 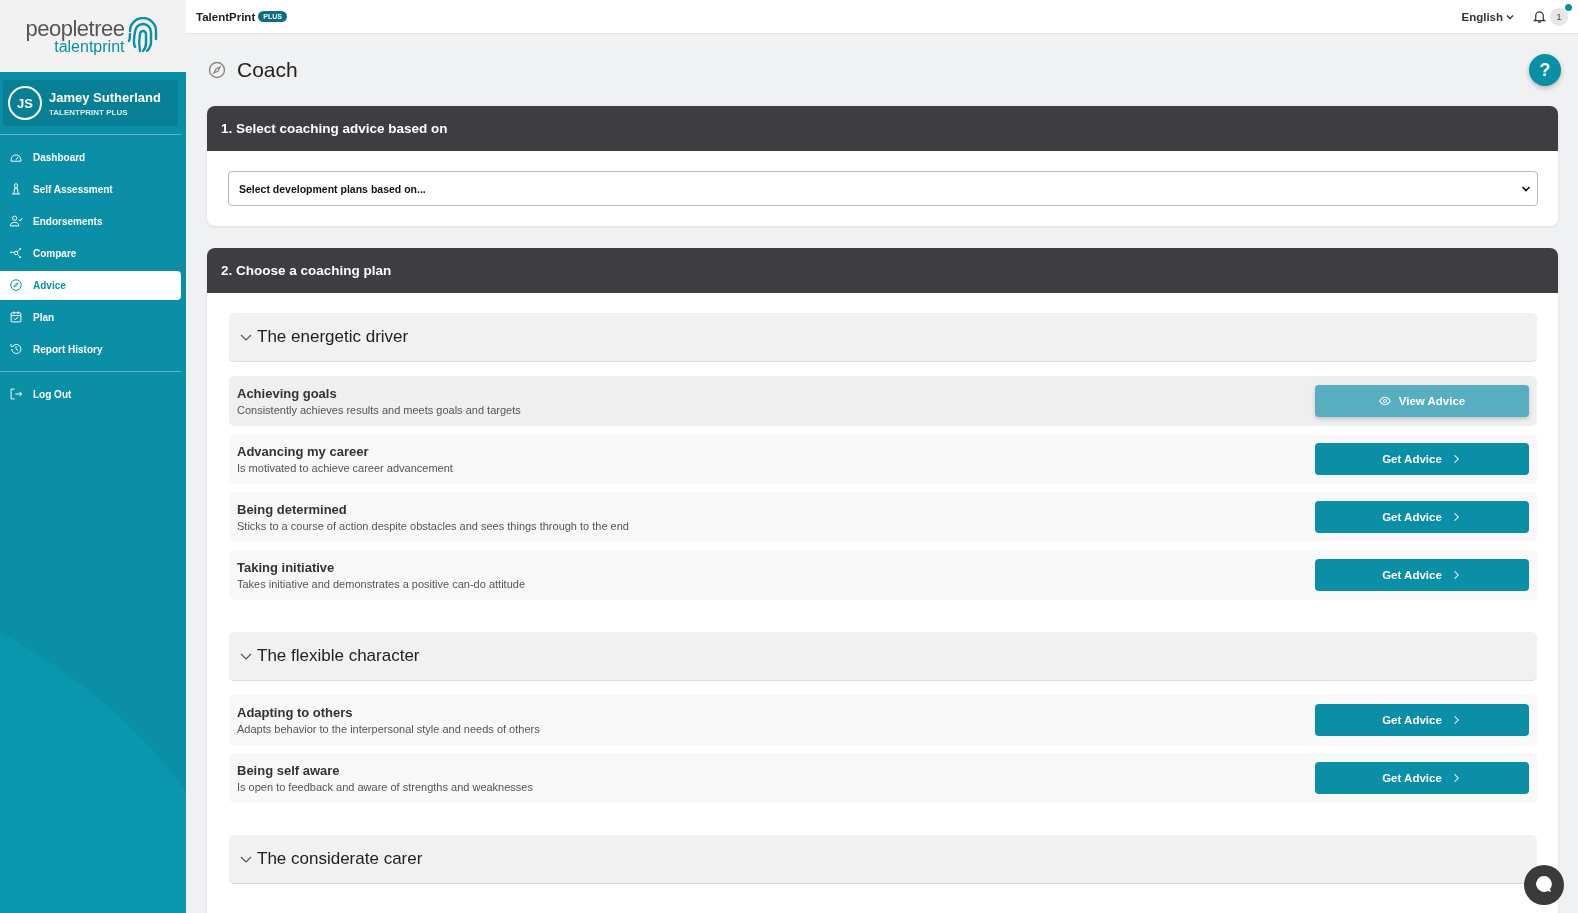 I want to click on plan-description: Adapts behavior to the interpersonal style and needs of others, so click(x=388, y=729).